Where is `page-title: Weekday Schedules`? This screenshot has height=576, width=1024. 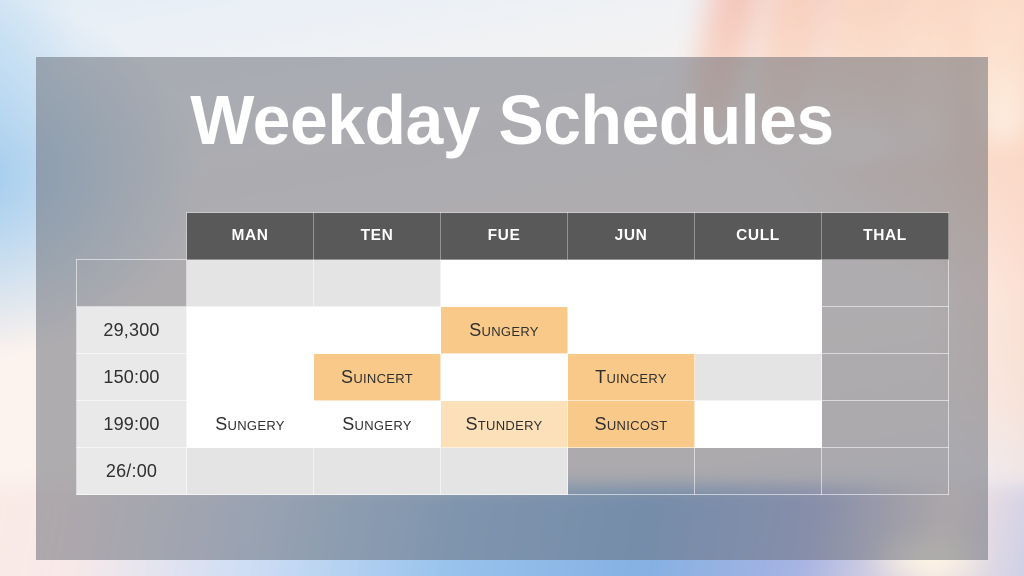
page-title: Weekday Schedules is located at coordinates (512, 120).